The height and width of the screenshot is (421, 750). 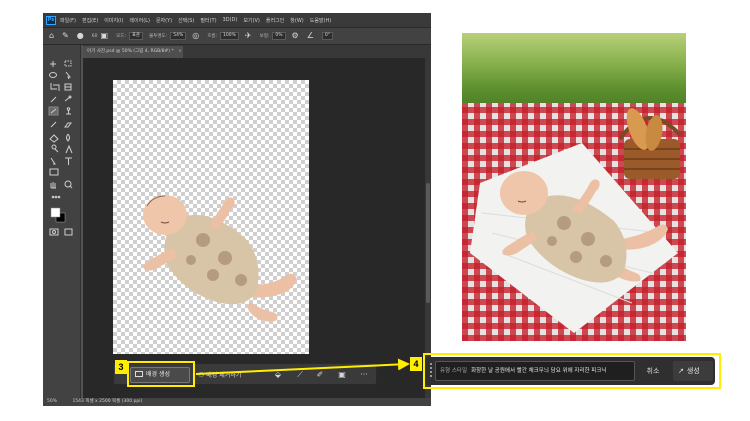 What do you see at coordinates (53, 64) in the screenshot?
I see `move-tool-icon` at bounding box center [53, 64].